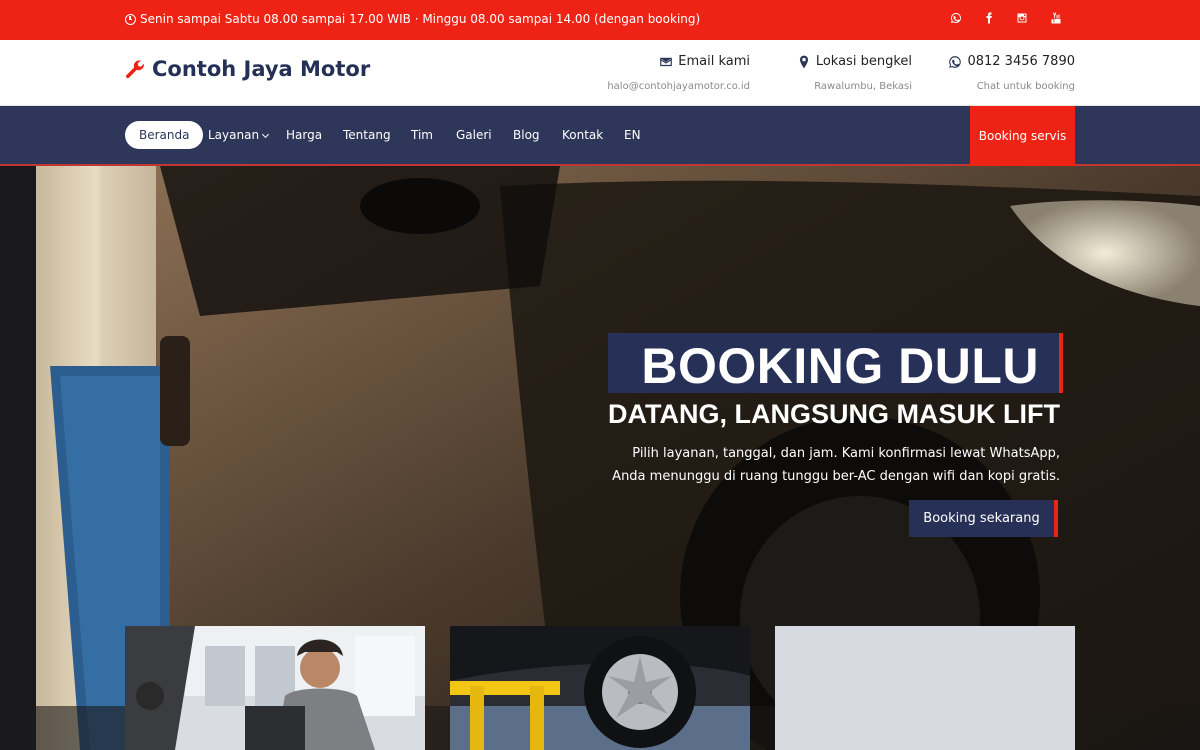 The width and height of the screenshot is (1200, 750). Describe the element at coordinates (1022, 18) in the screenshot. I see `instagram-icon` at that location.